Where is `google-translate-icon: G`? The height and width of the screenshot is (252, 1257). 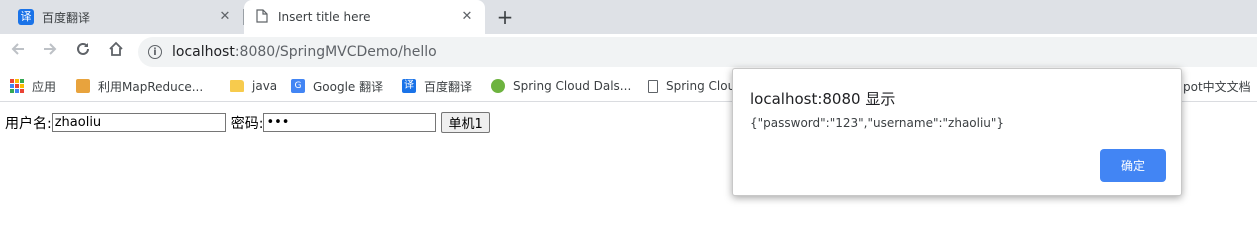 google-translate-icon: G is located at coordinates (298, 86).